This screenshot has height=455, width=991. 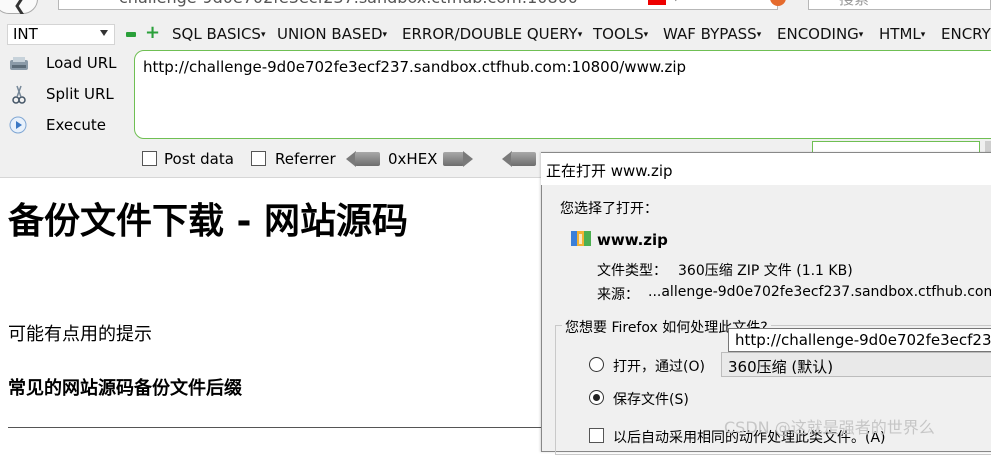 I want to click on next-encode-left-button, so click(x=519, y=159).